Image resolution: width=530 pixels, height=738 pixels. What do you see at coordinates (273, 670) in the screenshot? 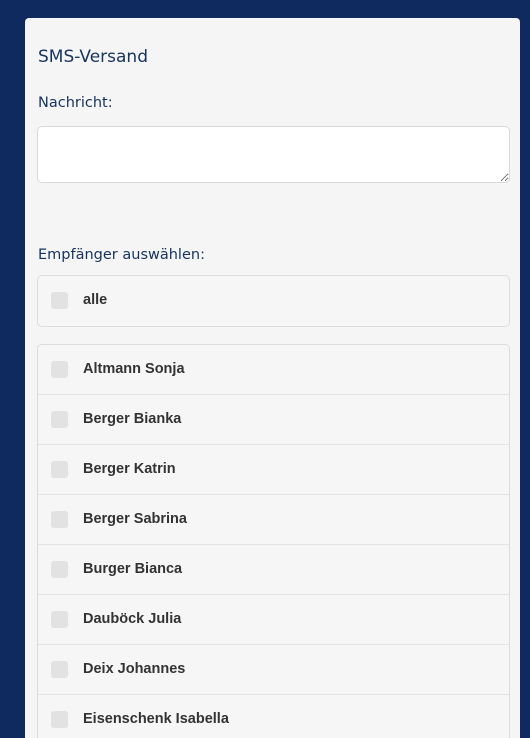
I see `recipient-row: Deix Johannes` at bounding box center [273, 670].